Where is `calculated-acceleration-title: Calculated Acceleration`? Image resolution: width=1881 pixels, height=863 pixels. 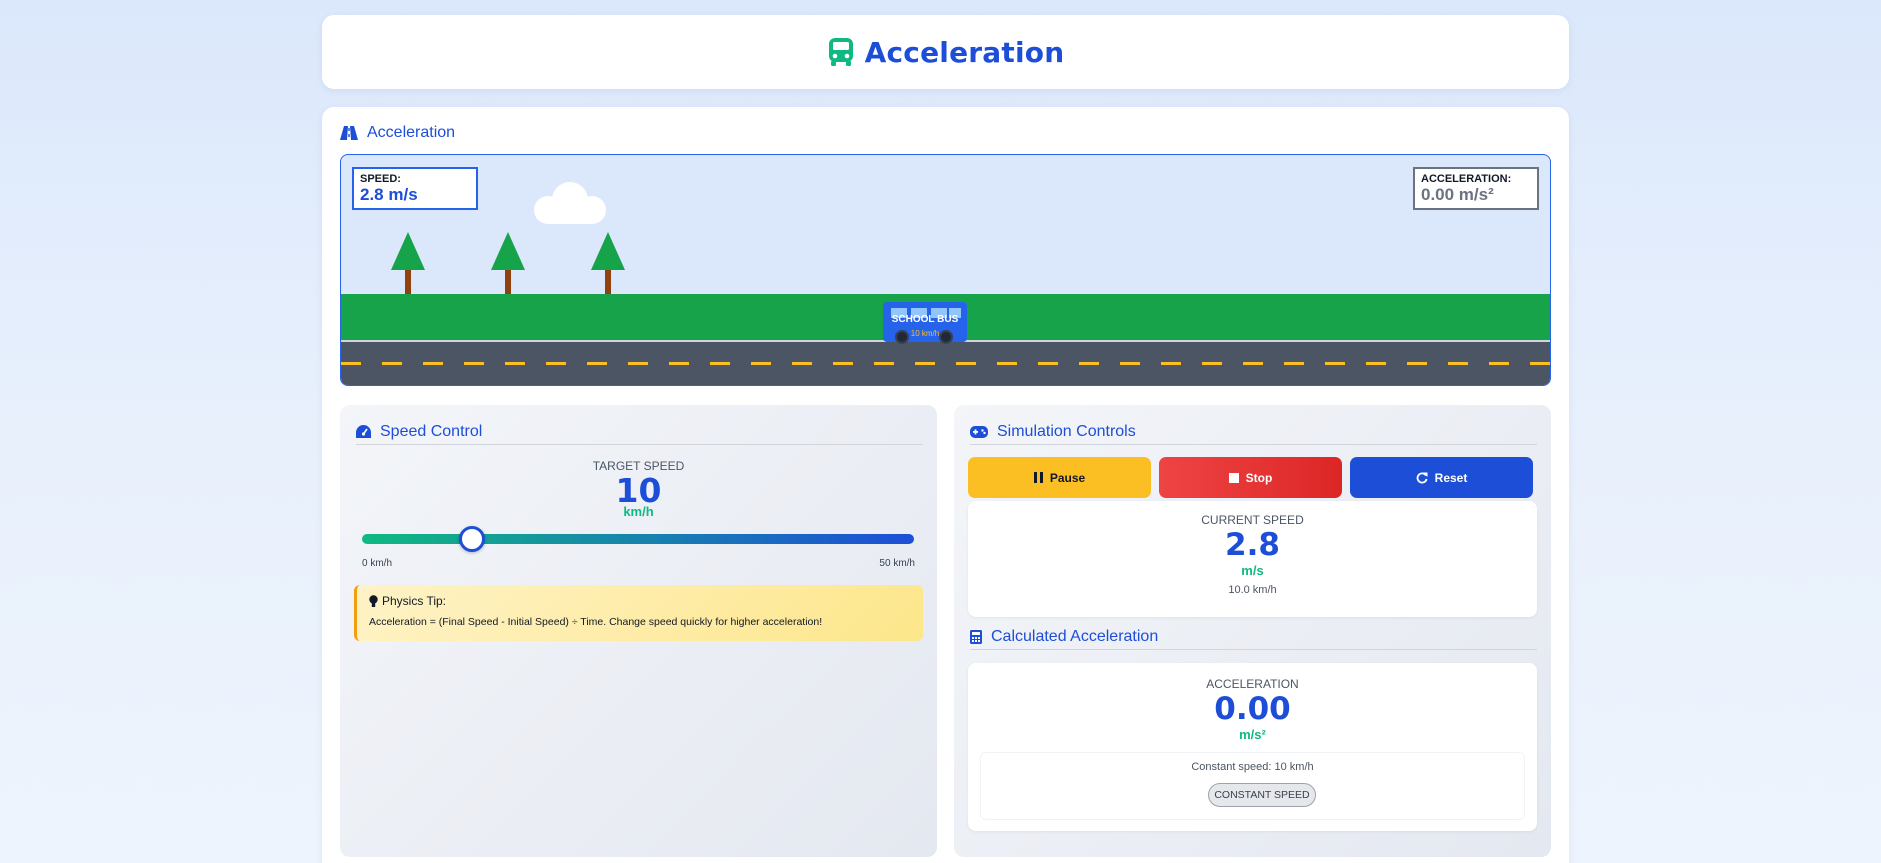 calculated-acceleration-title: Calculated Acceleration is located at coordinates (1075, 636).